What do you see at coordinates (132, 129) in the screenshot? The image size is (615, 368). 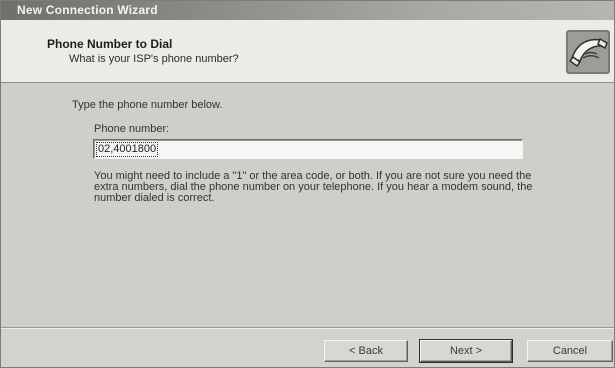 I see `phone-number-label: Phone number:` at bounding box center [132, 129].